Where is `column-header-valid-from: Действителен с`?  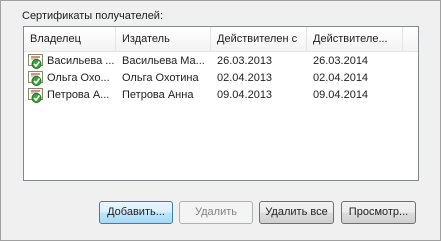 column-header-valid-from: Действителен с is located at coordinates (259, 39).